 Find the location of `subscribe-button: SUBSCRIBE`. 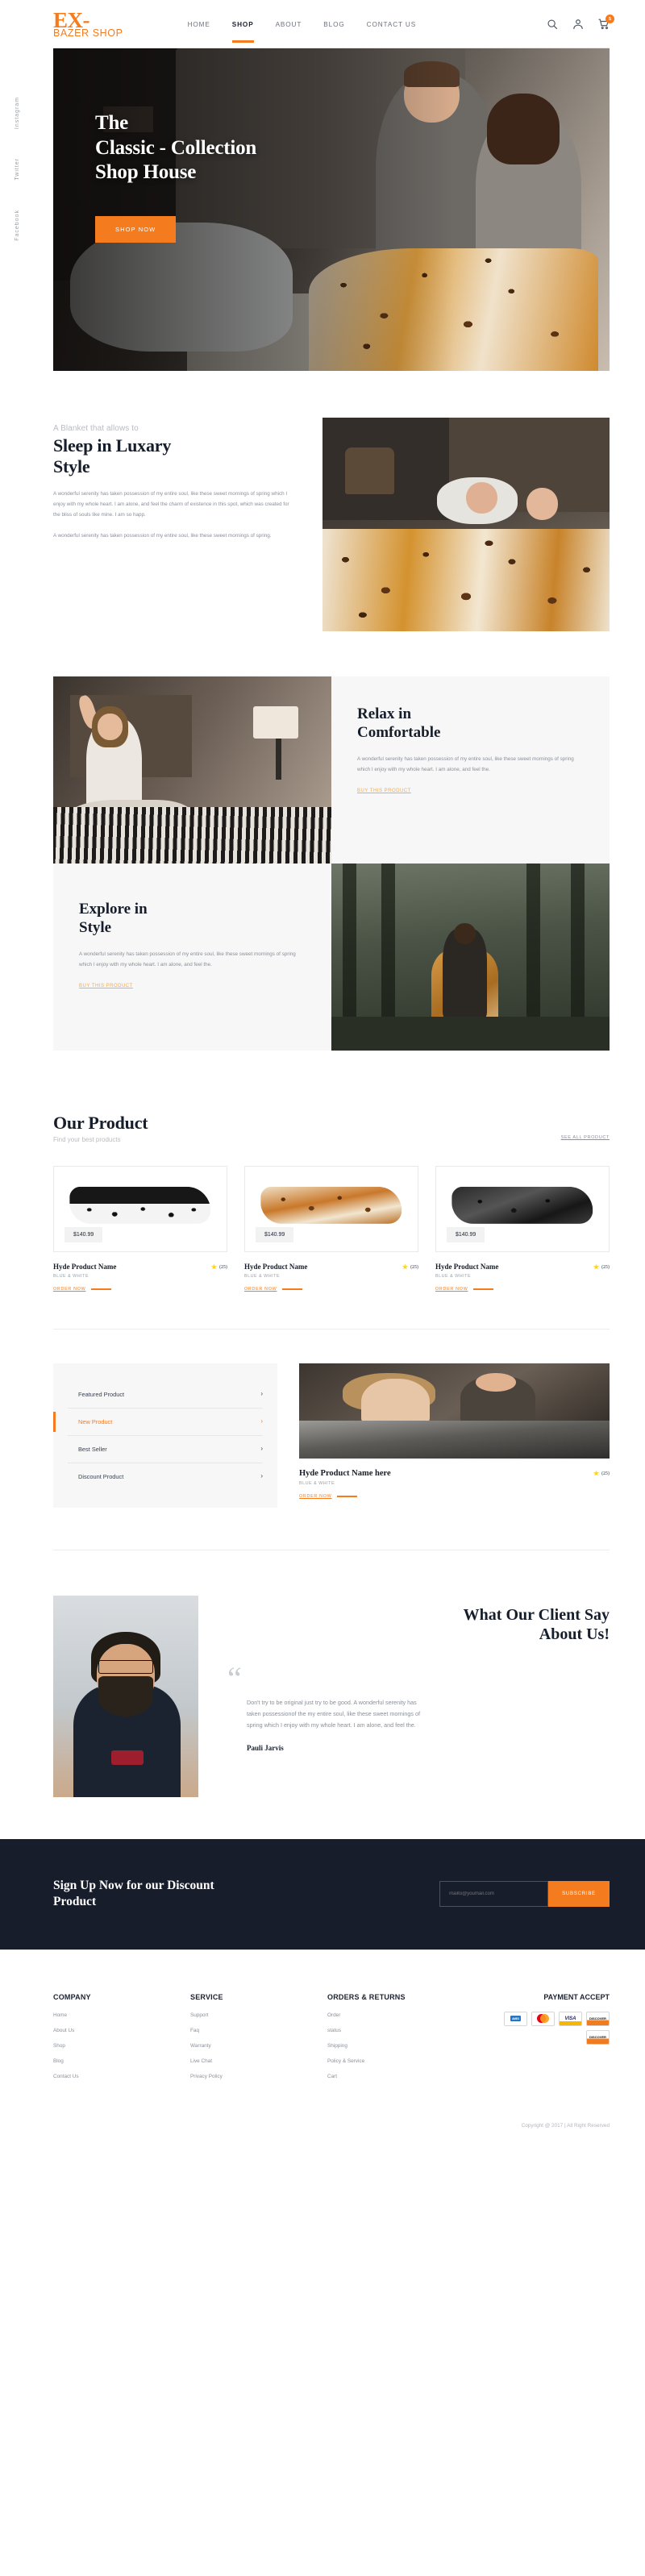

subscribe-button: SUBSCRIBE is located at coordinates (579, 1894).